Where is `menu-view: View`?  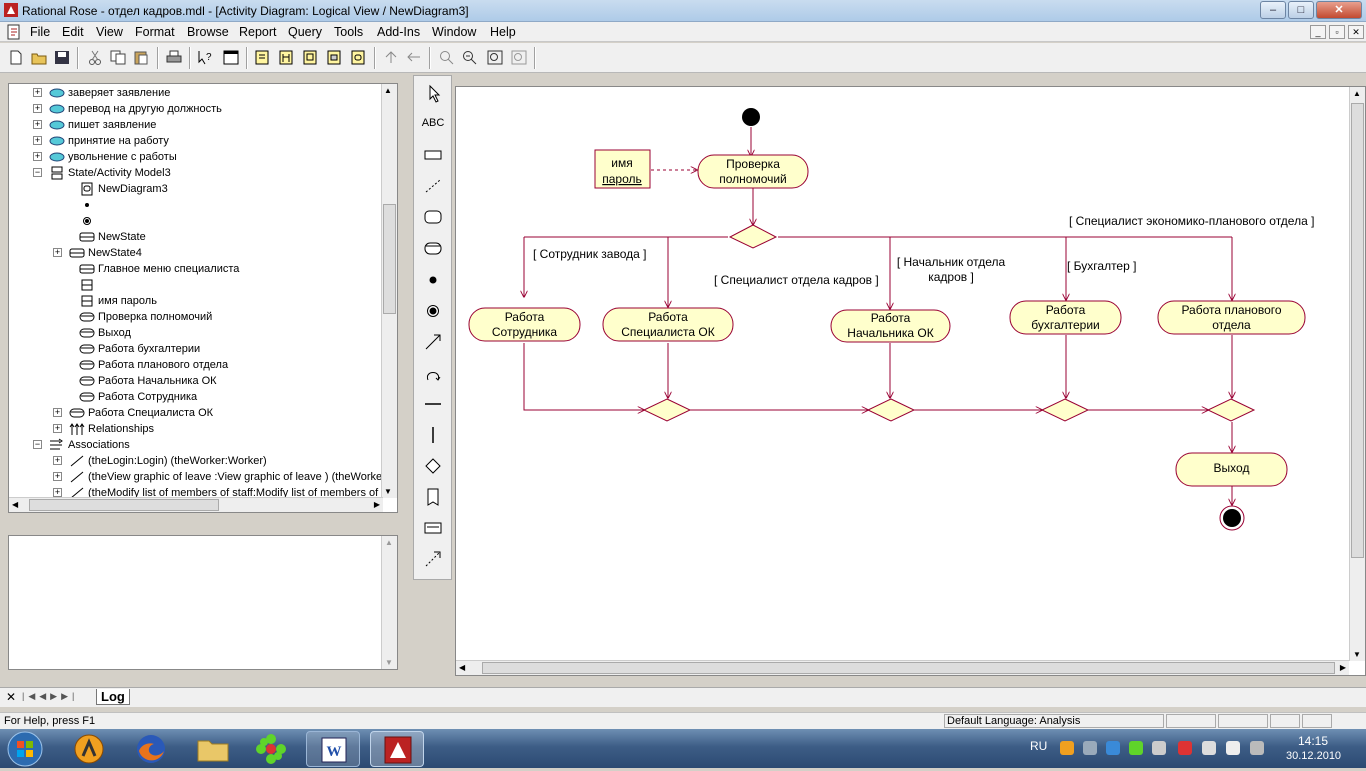 menu-view: View is located at coordinates (109, 32).